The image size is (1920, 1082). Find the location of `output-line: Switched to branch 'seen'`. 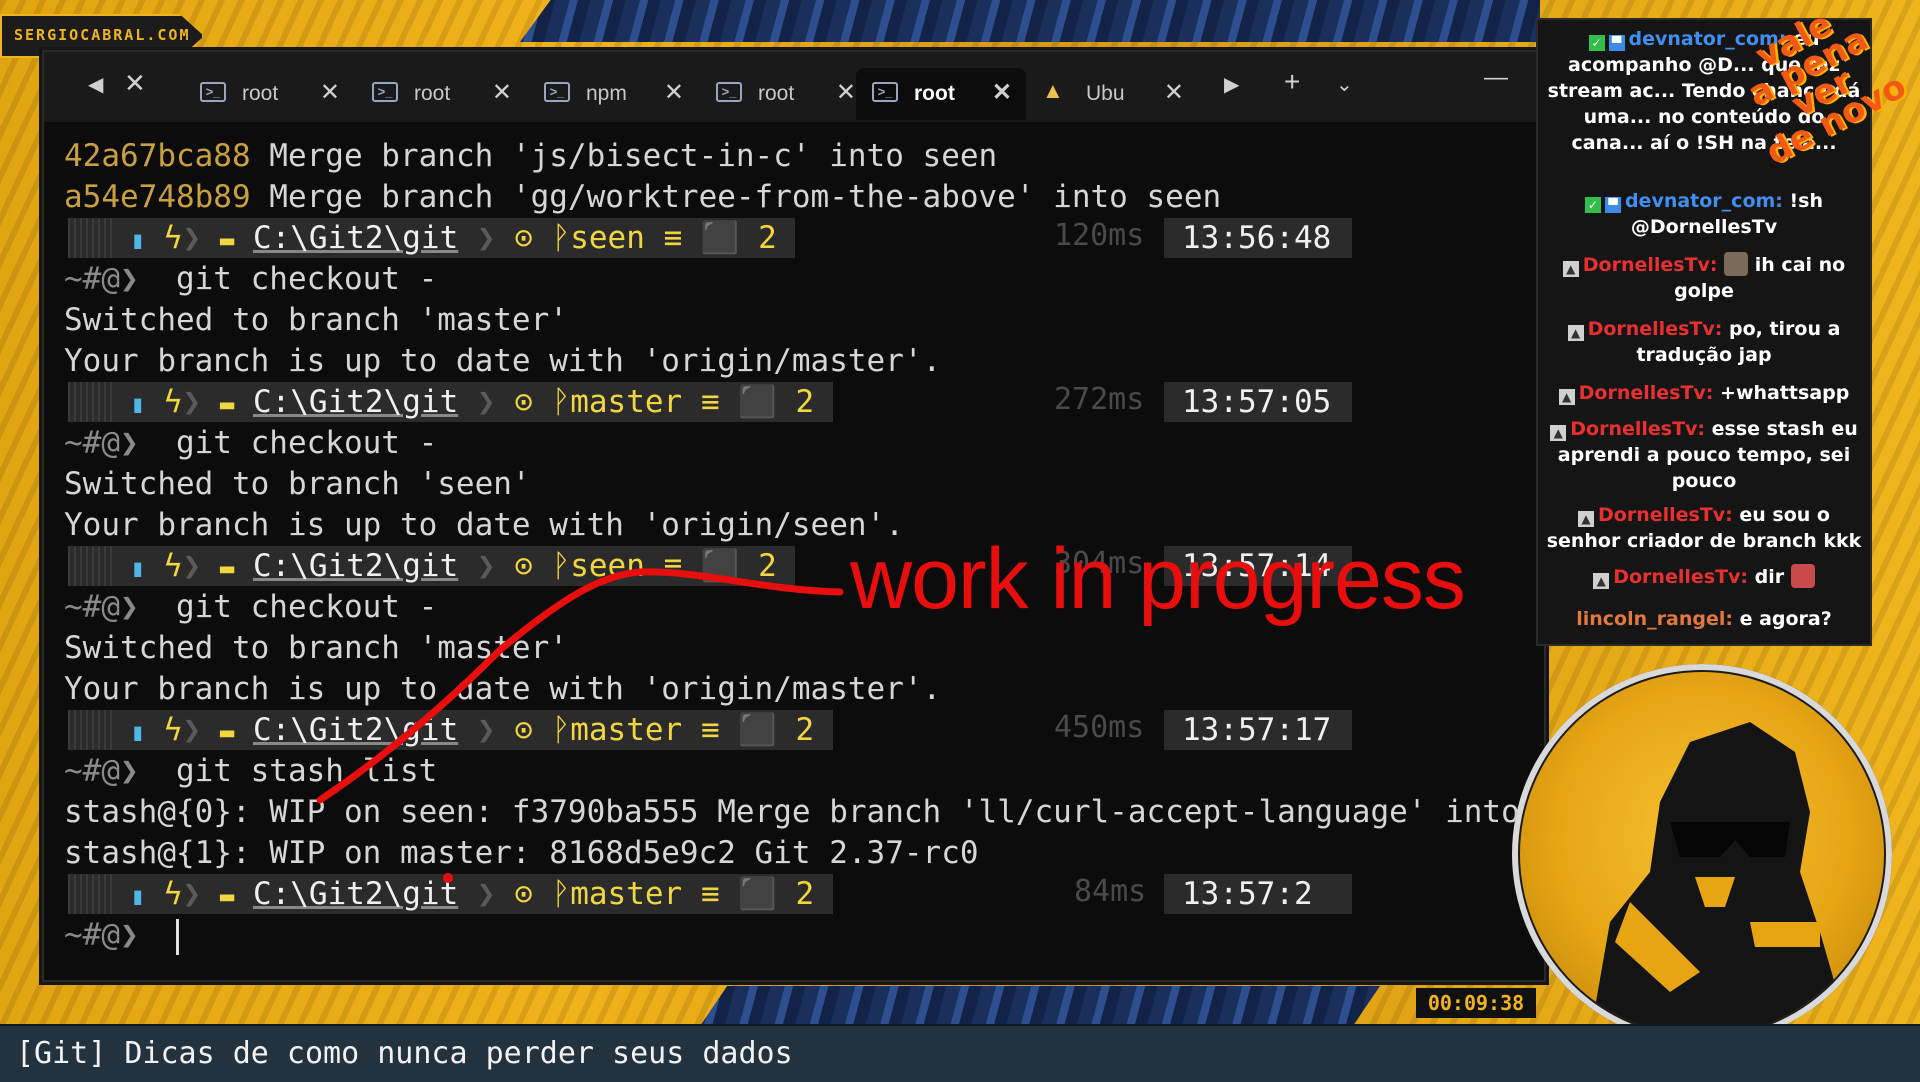

output-line: Switched to branch 'seen' is located at coordinates (297, 484).